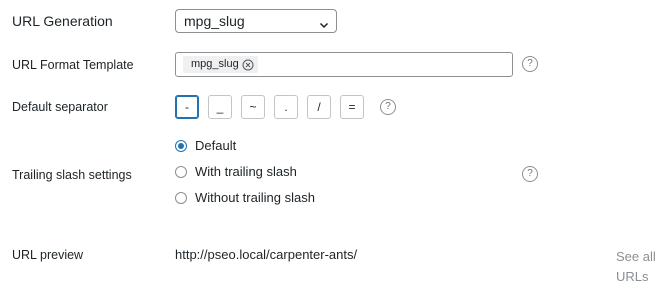 The image size is (666, 293). Describe the element at coordinates (62, 21) in the screenshot. I see `url-generation-label: URL Generation` at that location.